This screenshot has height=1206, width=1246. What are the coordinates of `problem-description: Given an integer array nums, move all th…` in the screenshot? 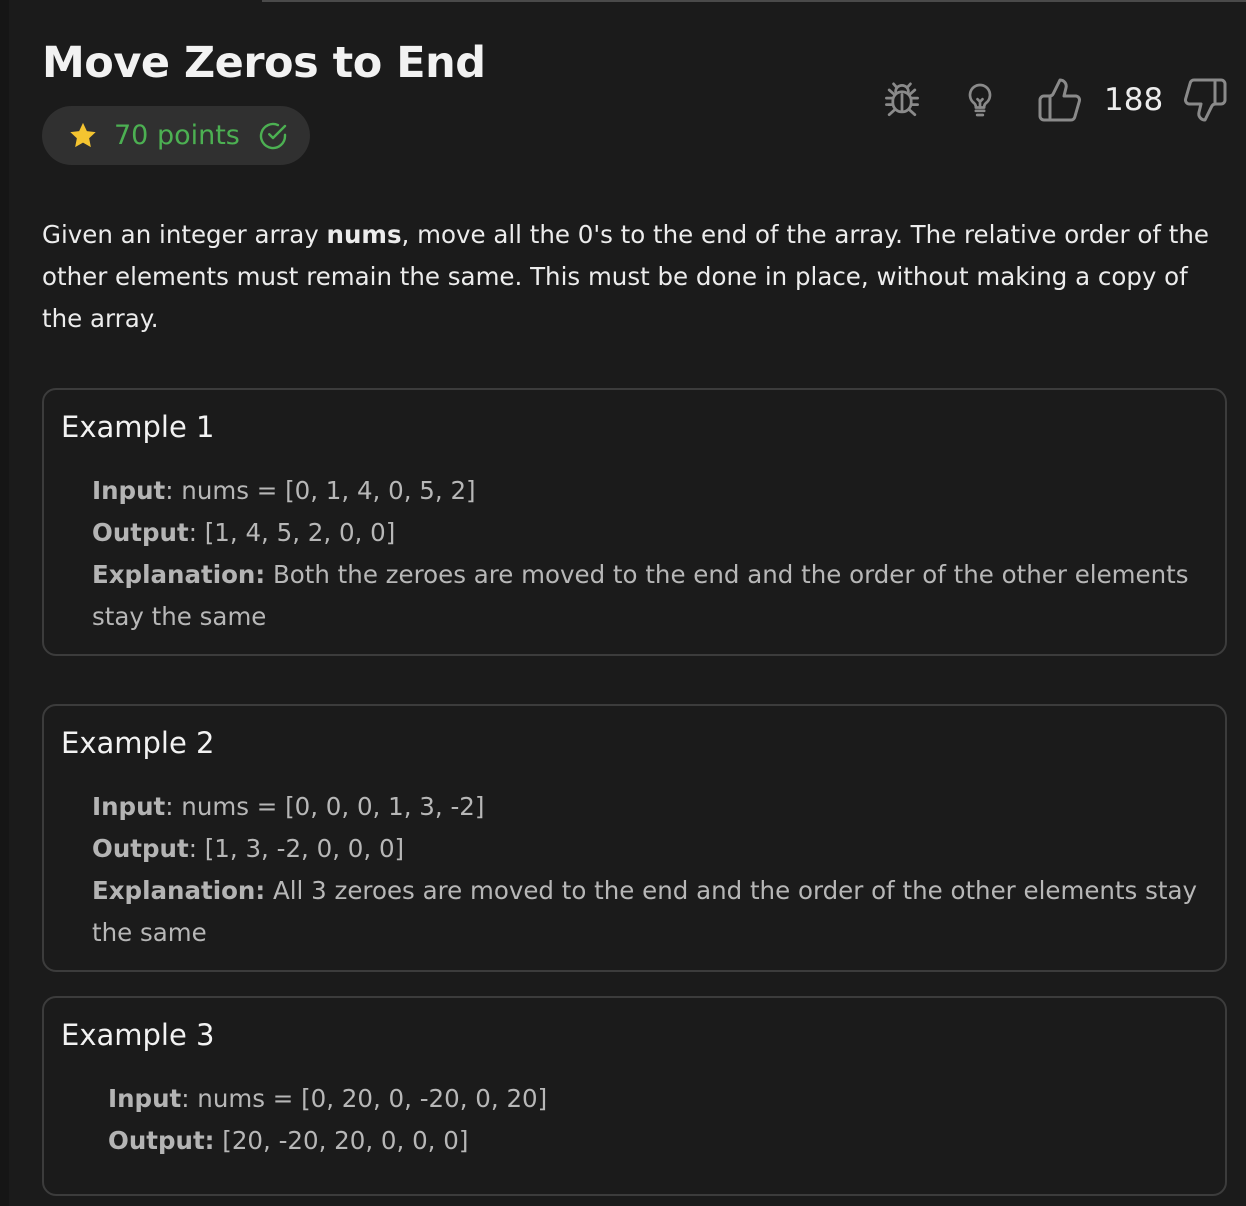 It's located at (632, 277).